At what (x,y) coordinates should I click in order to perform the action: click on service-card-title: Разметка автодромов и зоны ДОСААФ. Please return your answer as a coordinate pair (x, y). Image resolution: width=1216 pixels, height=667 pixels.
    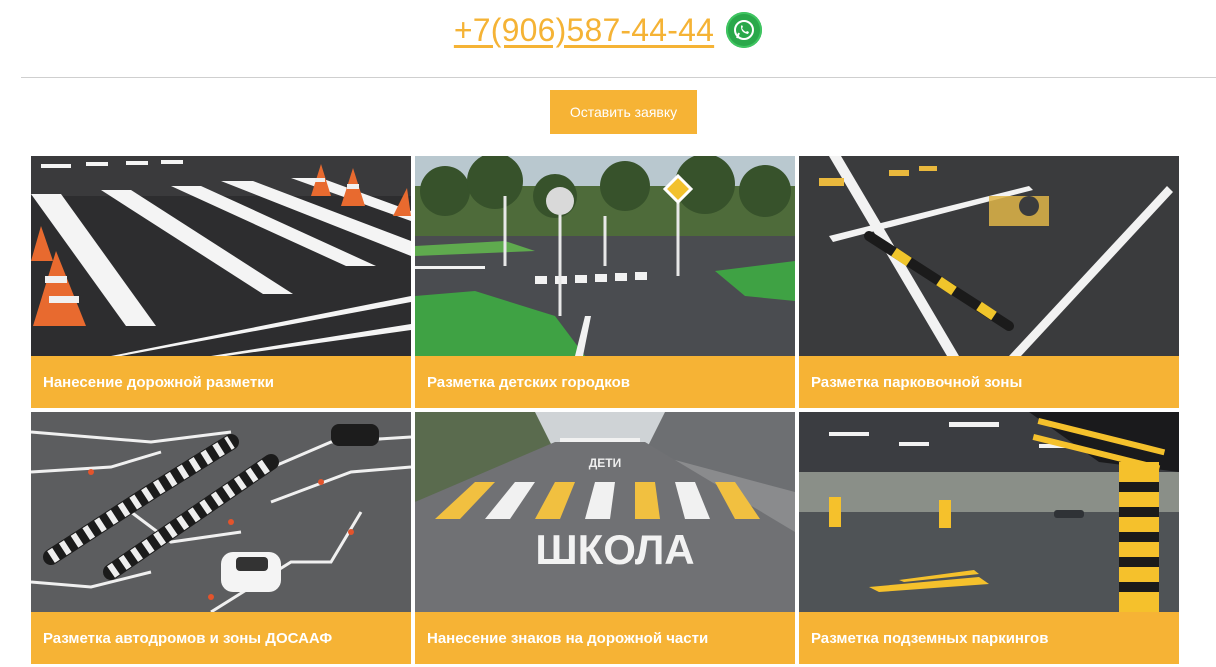
    Looking at the image, I should click on (221, 638).